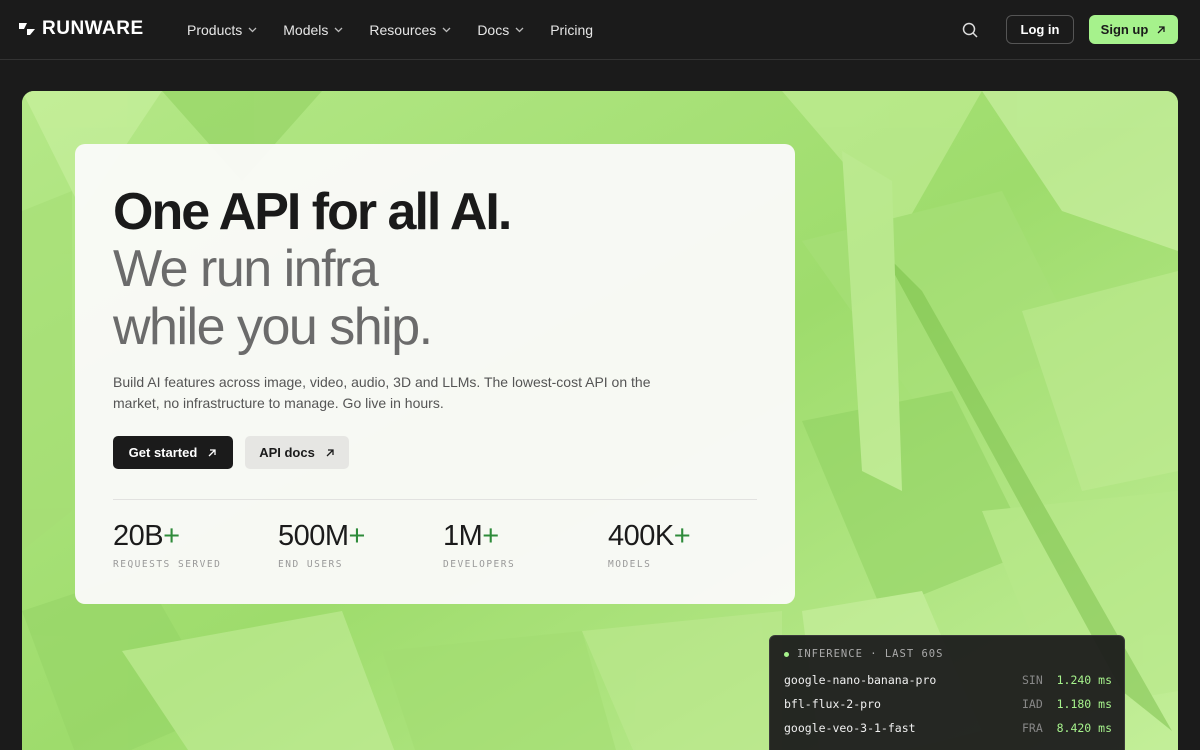 This screenshot has height=750, width=1200. I want to click on stat-label: DEVELOPERS, so click(479, 564).